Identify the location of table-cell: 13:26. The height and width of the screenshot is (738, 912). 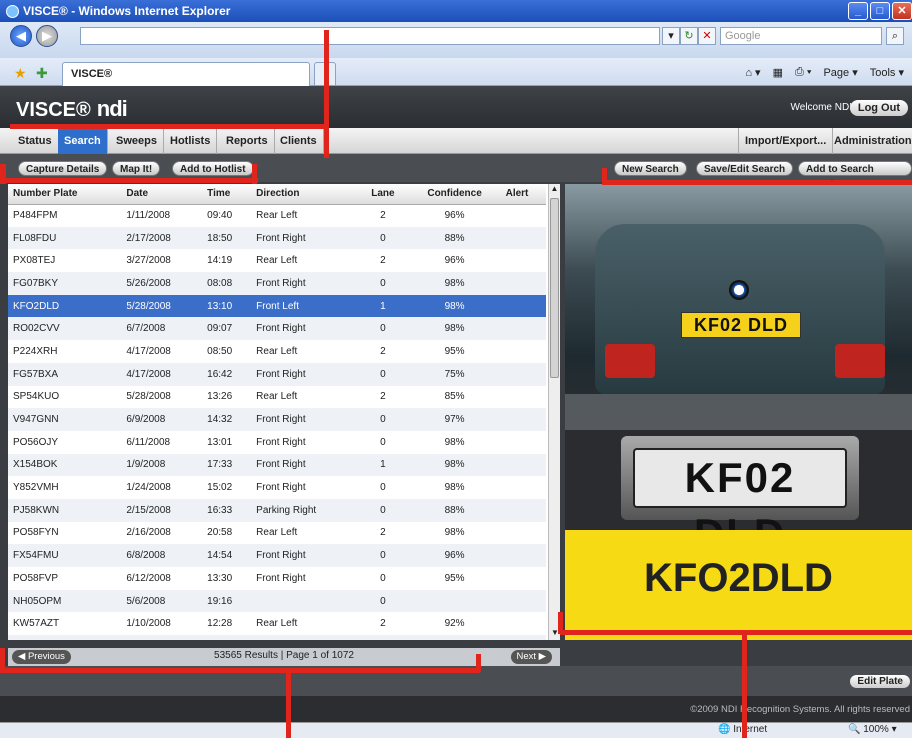
(220, 397).